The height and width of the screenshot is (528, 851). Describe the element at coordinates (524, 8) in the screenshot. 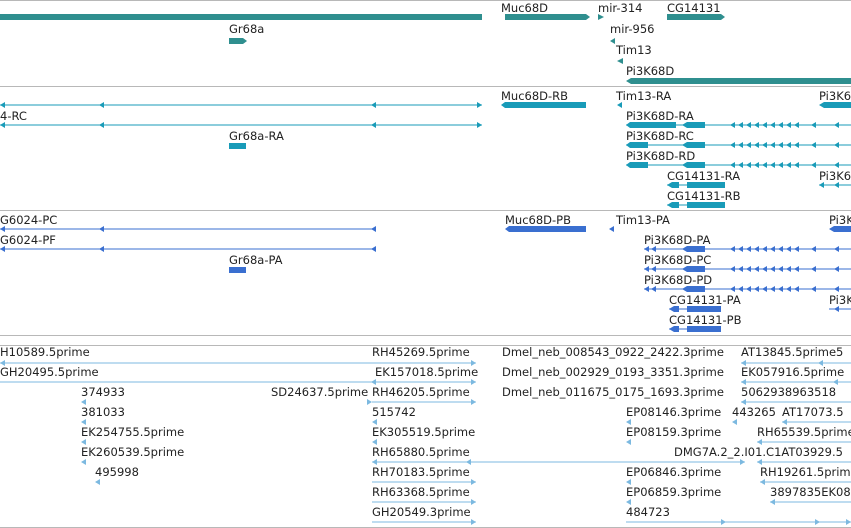

I see `feature-label: Muc68D` at that location.